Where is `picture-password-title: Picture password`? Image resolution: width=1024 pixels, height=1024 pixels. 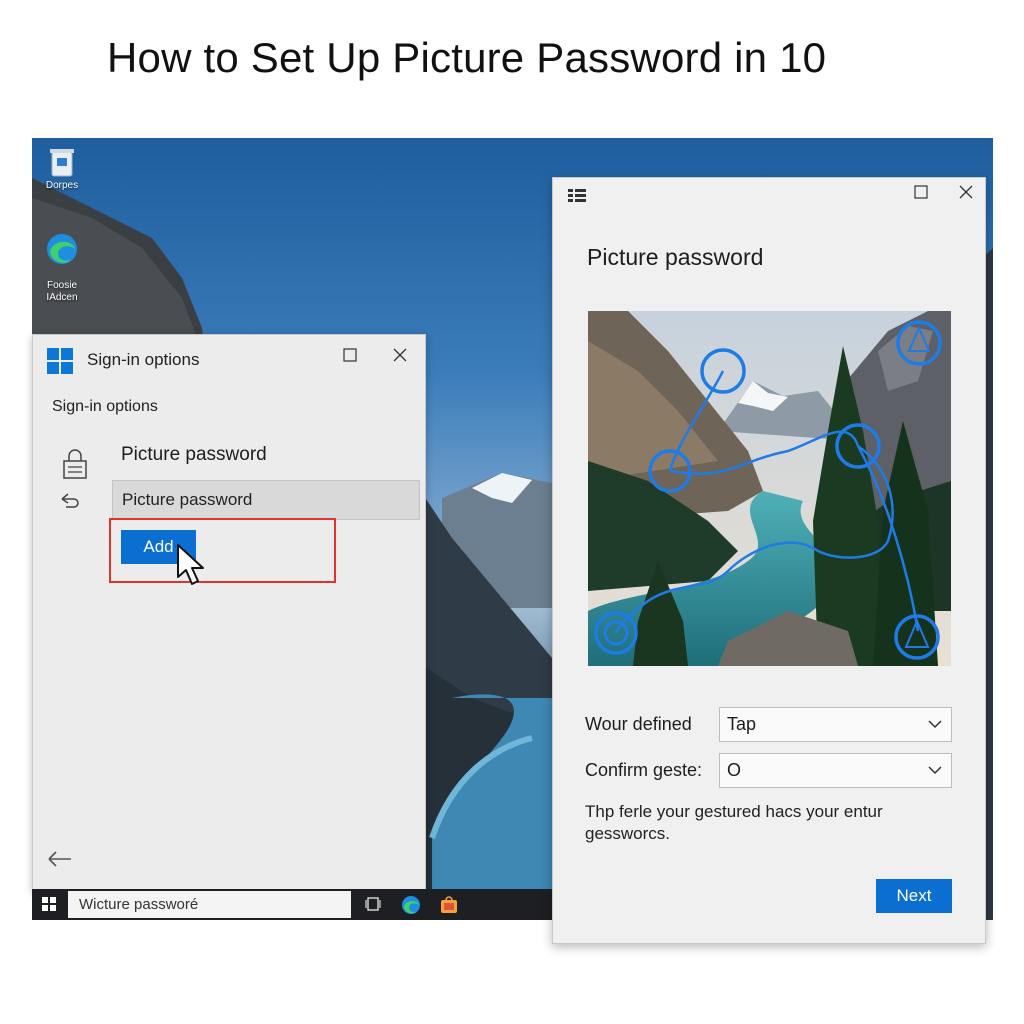
picture-password-title: Picture password is located at coordinates (675, 257).